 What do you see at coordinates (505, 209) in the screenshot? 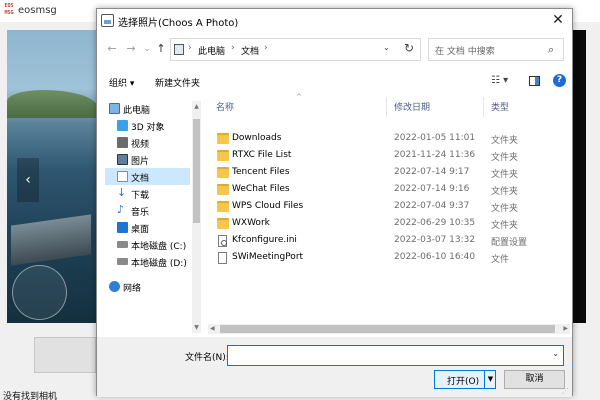
I see `file-type: 文件夹` at bounding box center [505, 209].